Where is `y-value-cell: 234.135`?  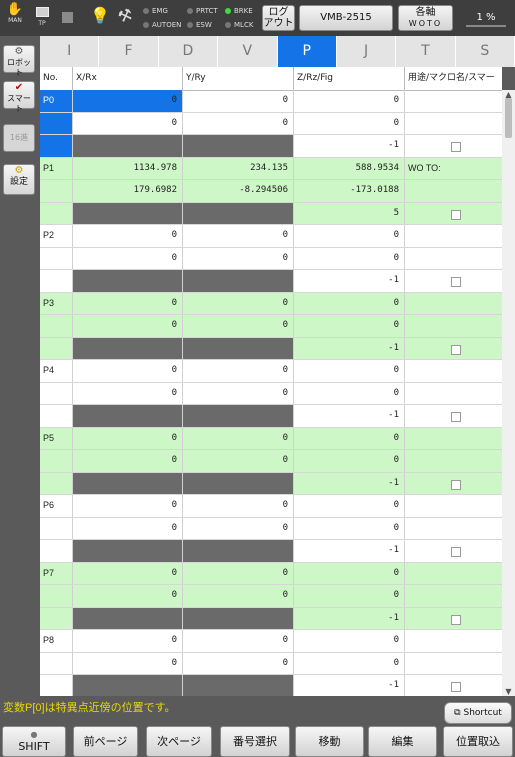
y-value-cell: 234.135 is located at coordinates (238, 168).